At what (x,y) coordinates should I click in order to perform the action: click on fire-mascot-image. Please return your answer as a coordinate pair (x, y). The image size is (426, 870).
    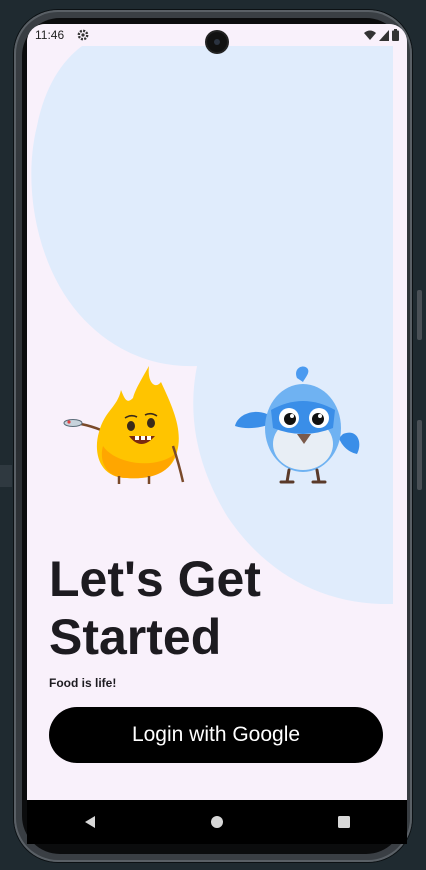
    Looking at the image, I should click on (124, 425).